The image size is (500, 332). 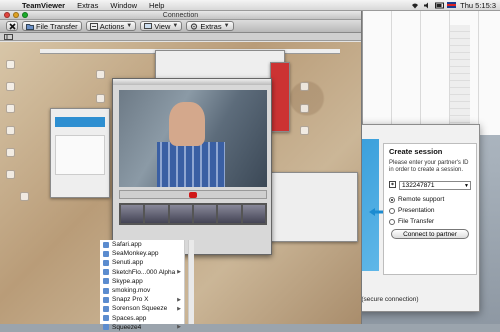 What do you see at coordinates (43, 5) in the screenshot?
I see `menu-app-name: TeamViewer` at bounding box center [43, 5].